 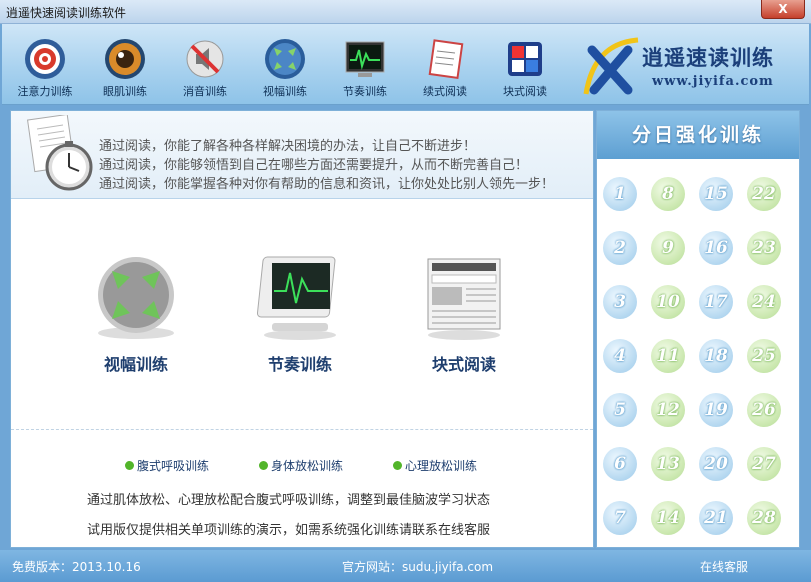 What do you see at coordinates (783, 9) in the screenshot?
I see `close-button: X` at bounding box center [783, 9].